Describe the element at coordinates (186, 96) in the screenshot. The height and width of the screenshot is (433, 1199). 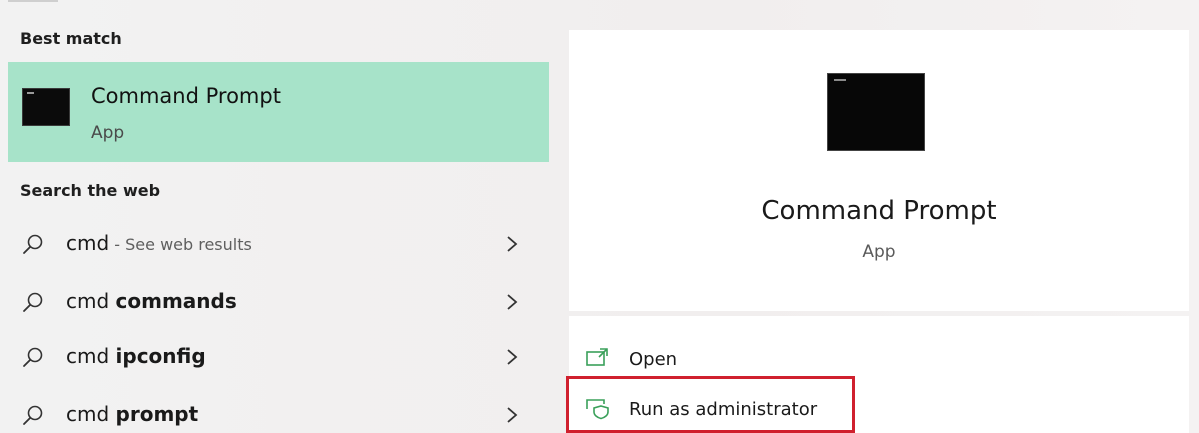
I see `best-match-title: Command Prompt` at that location.